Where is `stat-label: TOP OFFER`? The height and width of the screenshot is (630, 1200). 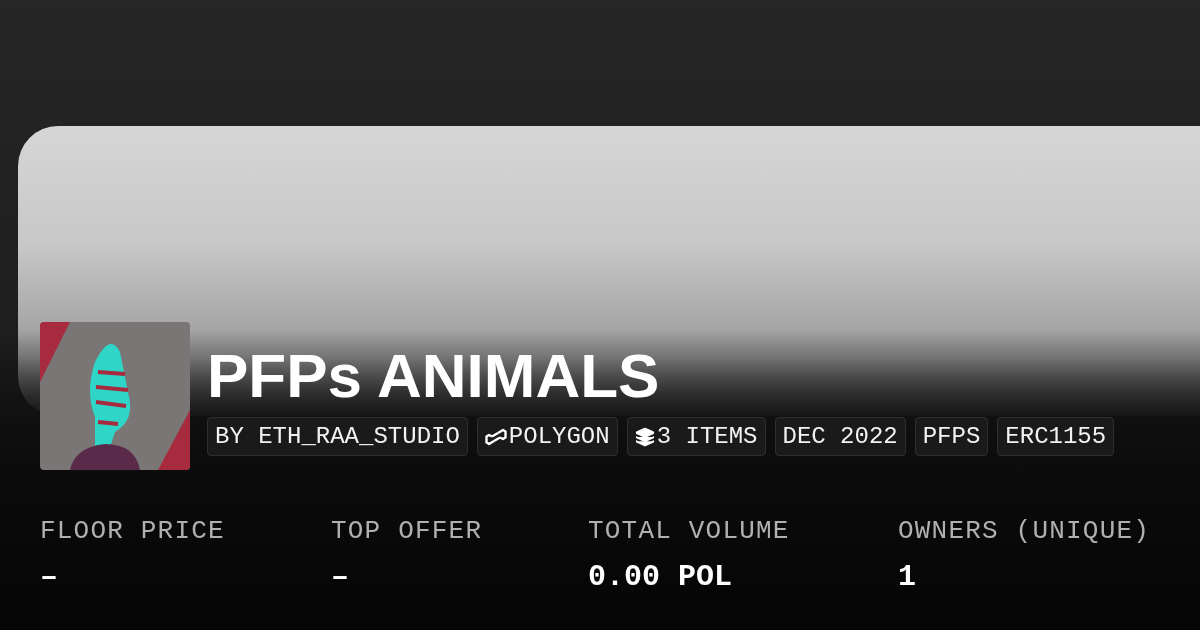 stat-label: TOP OFFER is located at coordinates (407, 531).